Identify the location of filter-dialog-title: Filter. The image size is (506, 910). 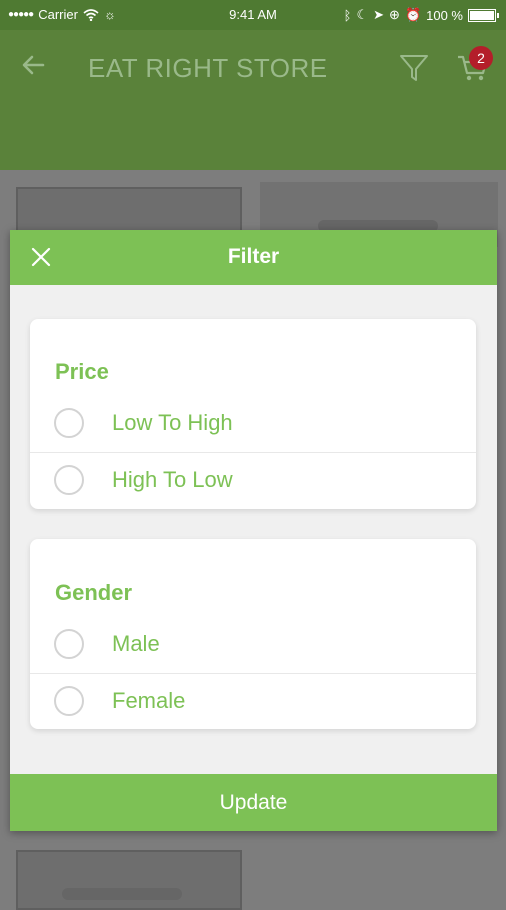
(253, 256).